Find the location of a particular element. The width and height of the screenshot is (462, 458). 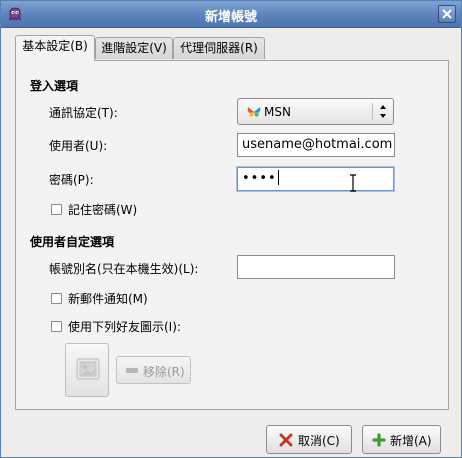

password-label: 密碼(P): is located at coordinates (71, 180).